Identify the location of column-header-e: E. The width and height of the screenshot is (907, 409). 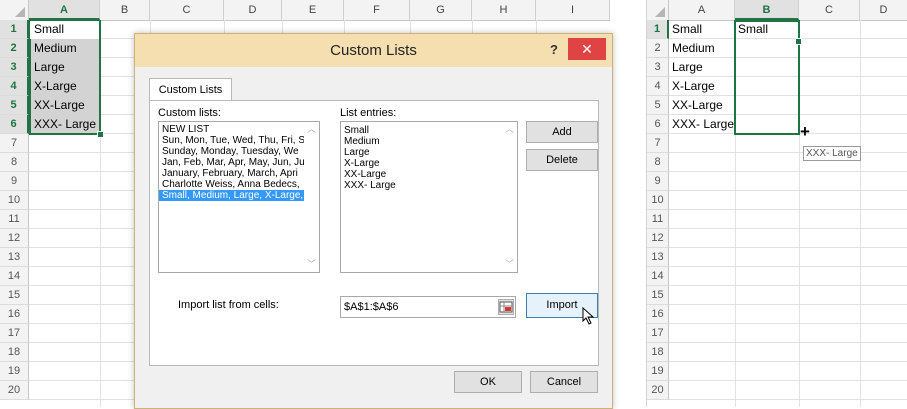
(313, 10).